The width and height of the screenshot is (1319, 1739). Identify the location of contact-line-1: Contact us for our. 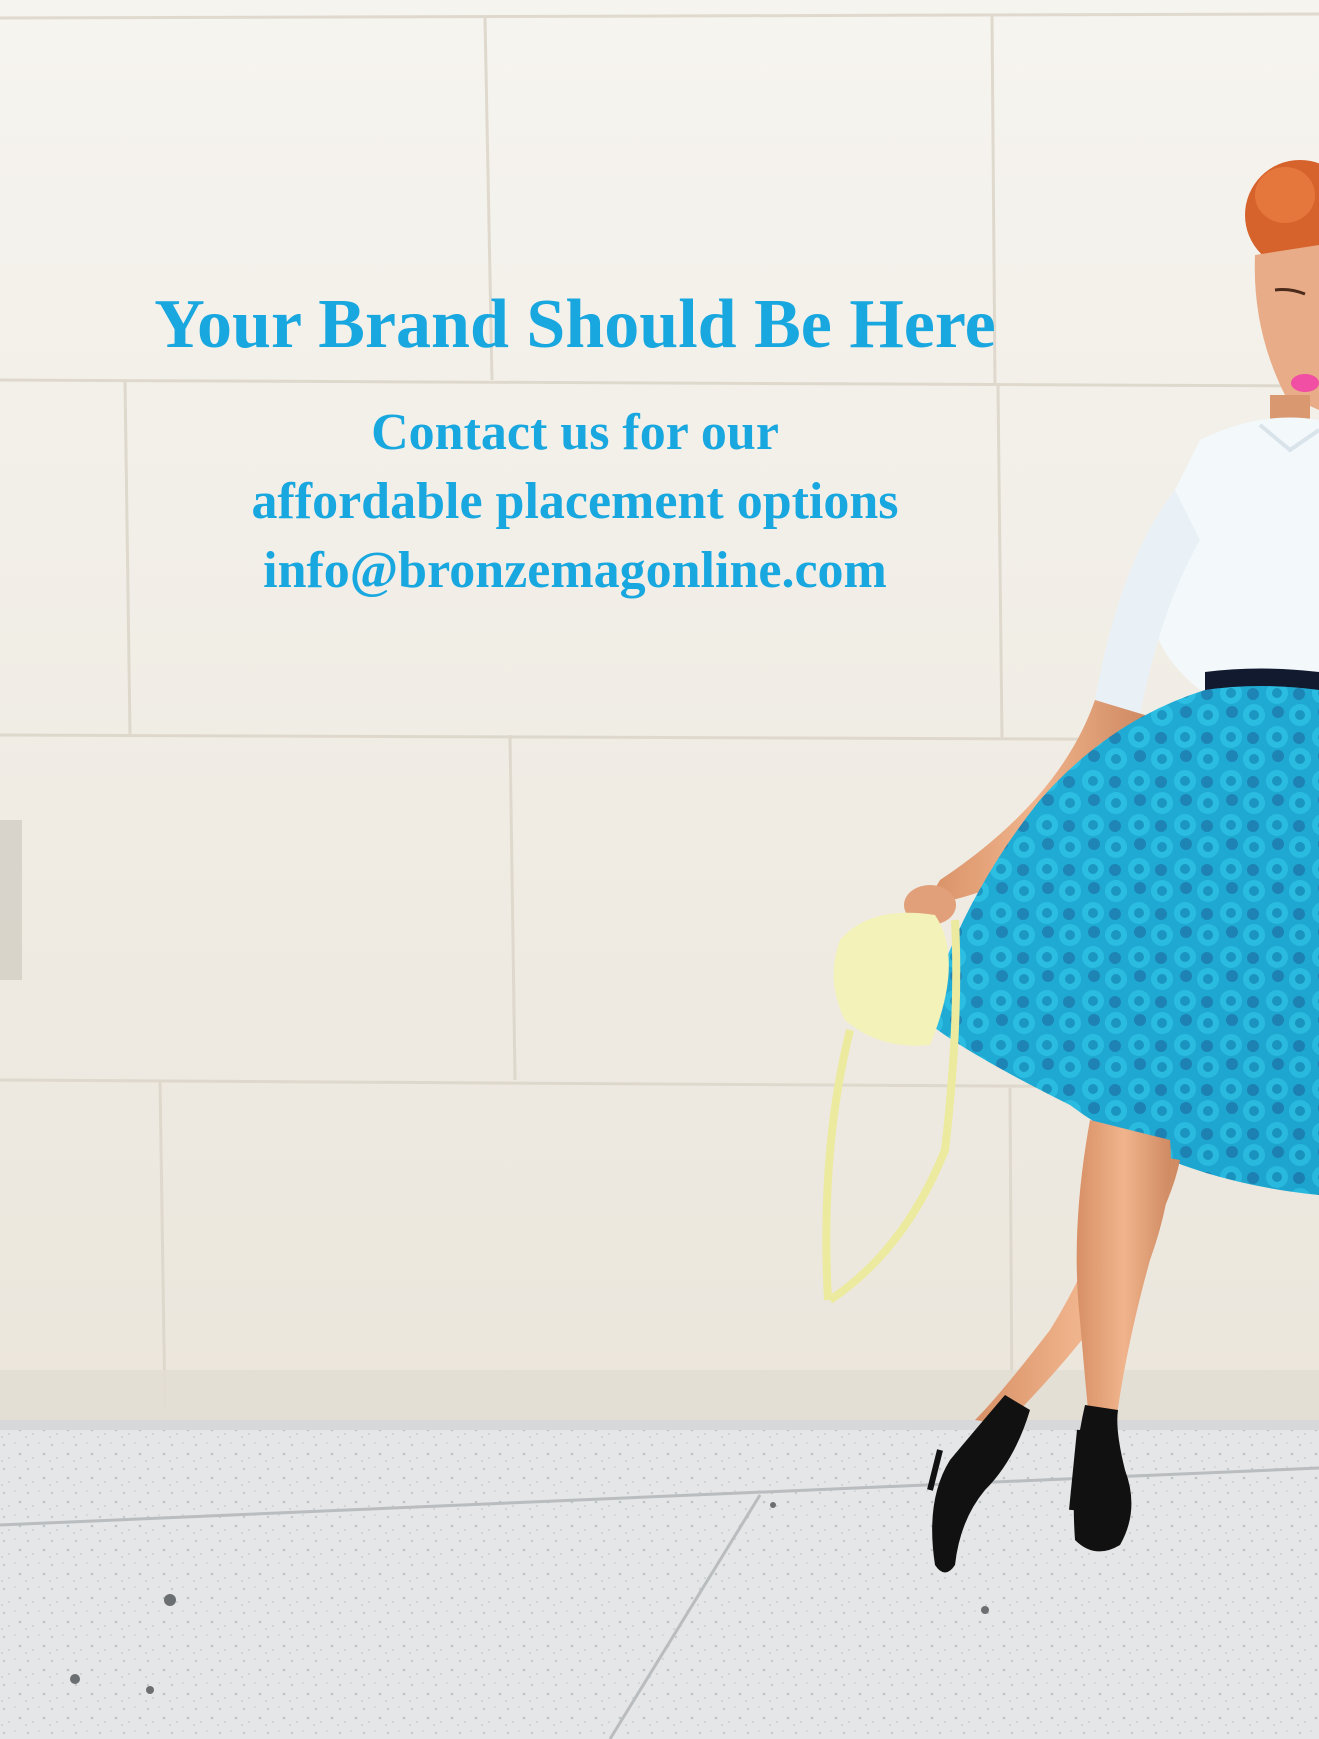
(575, 432).